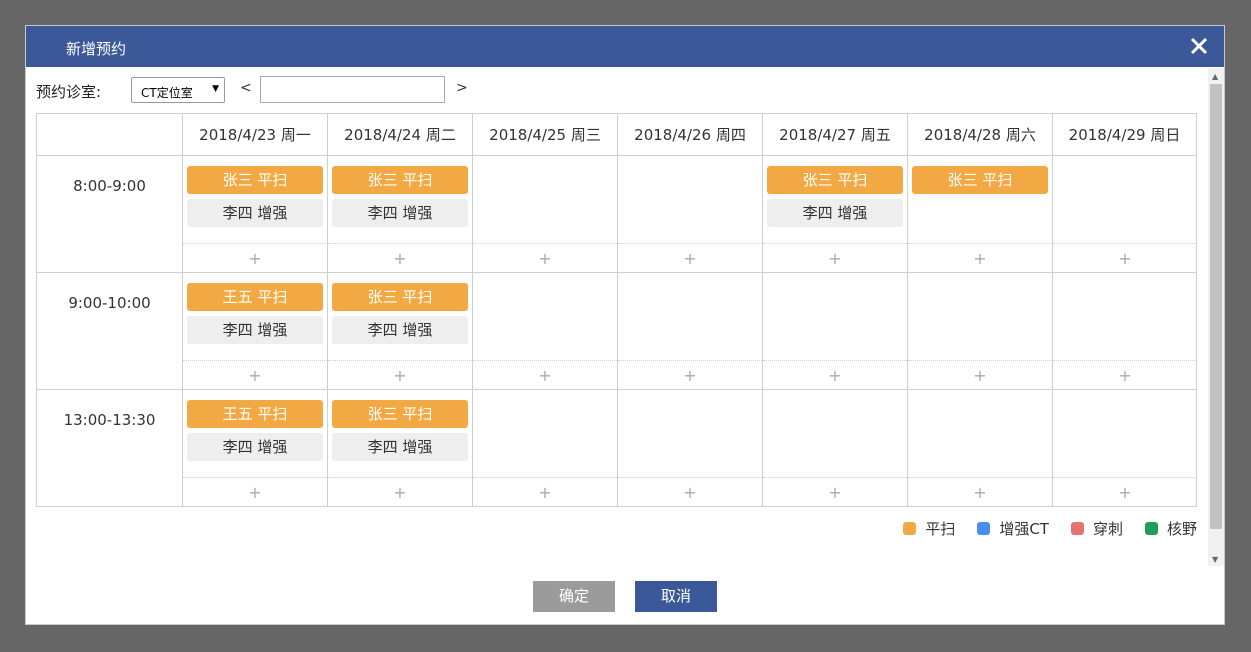 Image resolution: width=1251 pixels, height=652 pixels. Describe the element at coordinates (1216, 306) in the screenshot. I see `scrollbar-thumb` at that location.